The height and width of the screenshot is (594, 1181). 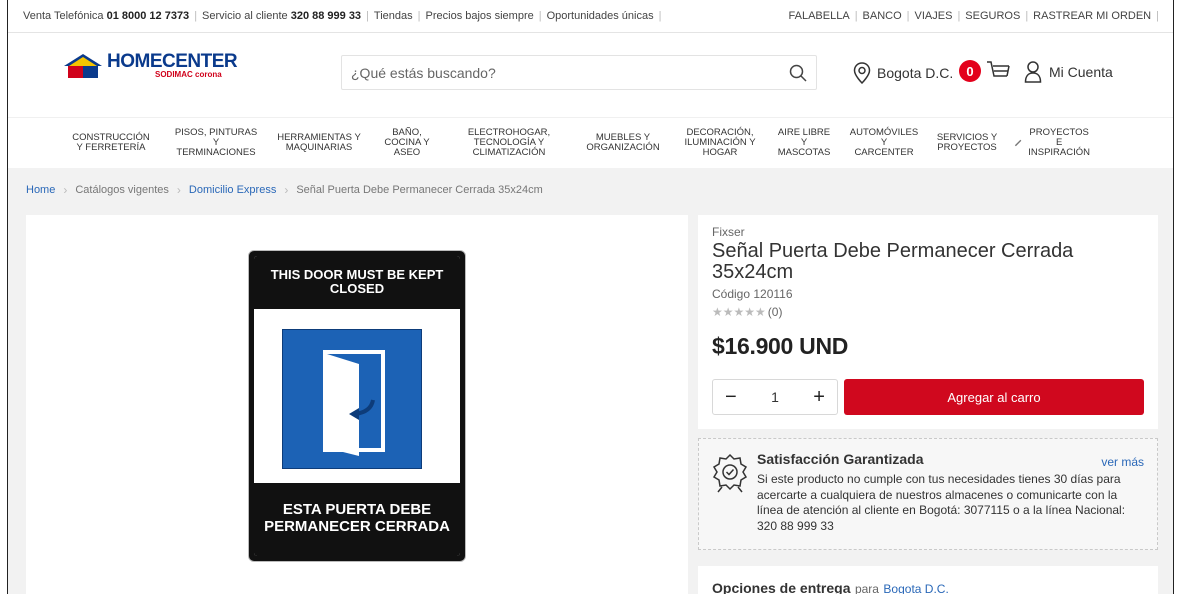 What do you see at coordinates (600, 16) in the screenshot?
I see `opportunities-link: Oportunidades únicas` at bounding box center [600, 16].